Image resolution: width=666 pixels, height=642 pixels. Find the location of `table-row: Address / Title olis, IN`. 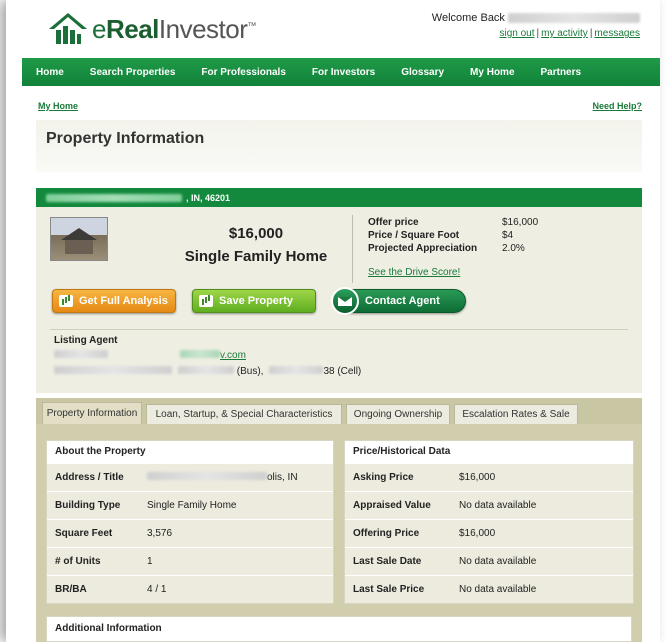

table-row: Address / Title olis, IN is located at coordinates (190, 477).